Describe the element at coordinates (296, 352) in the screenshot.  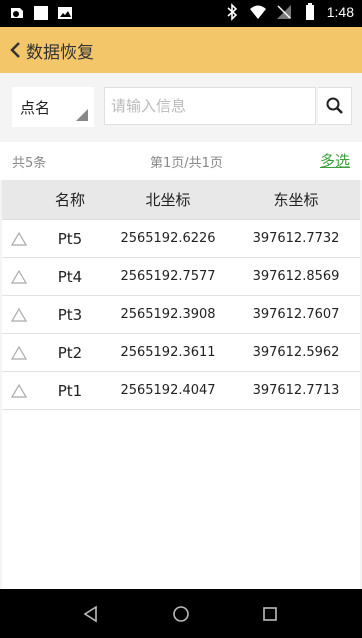
I see `row-east: 397612.5962` at that location.